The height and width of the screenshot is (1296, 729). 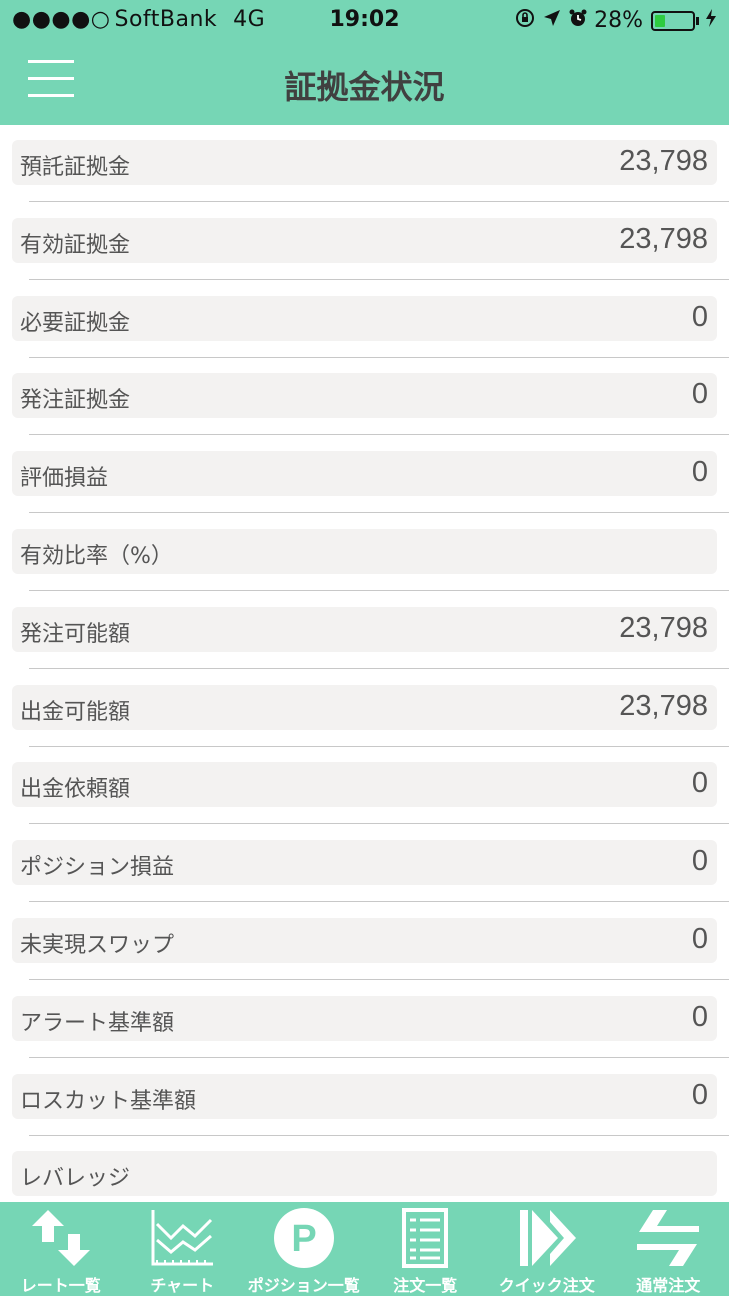 I want to click on tab-label: 通常注文, so click(x=668, y=1285).